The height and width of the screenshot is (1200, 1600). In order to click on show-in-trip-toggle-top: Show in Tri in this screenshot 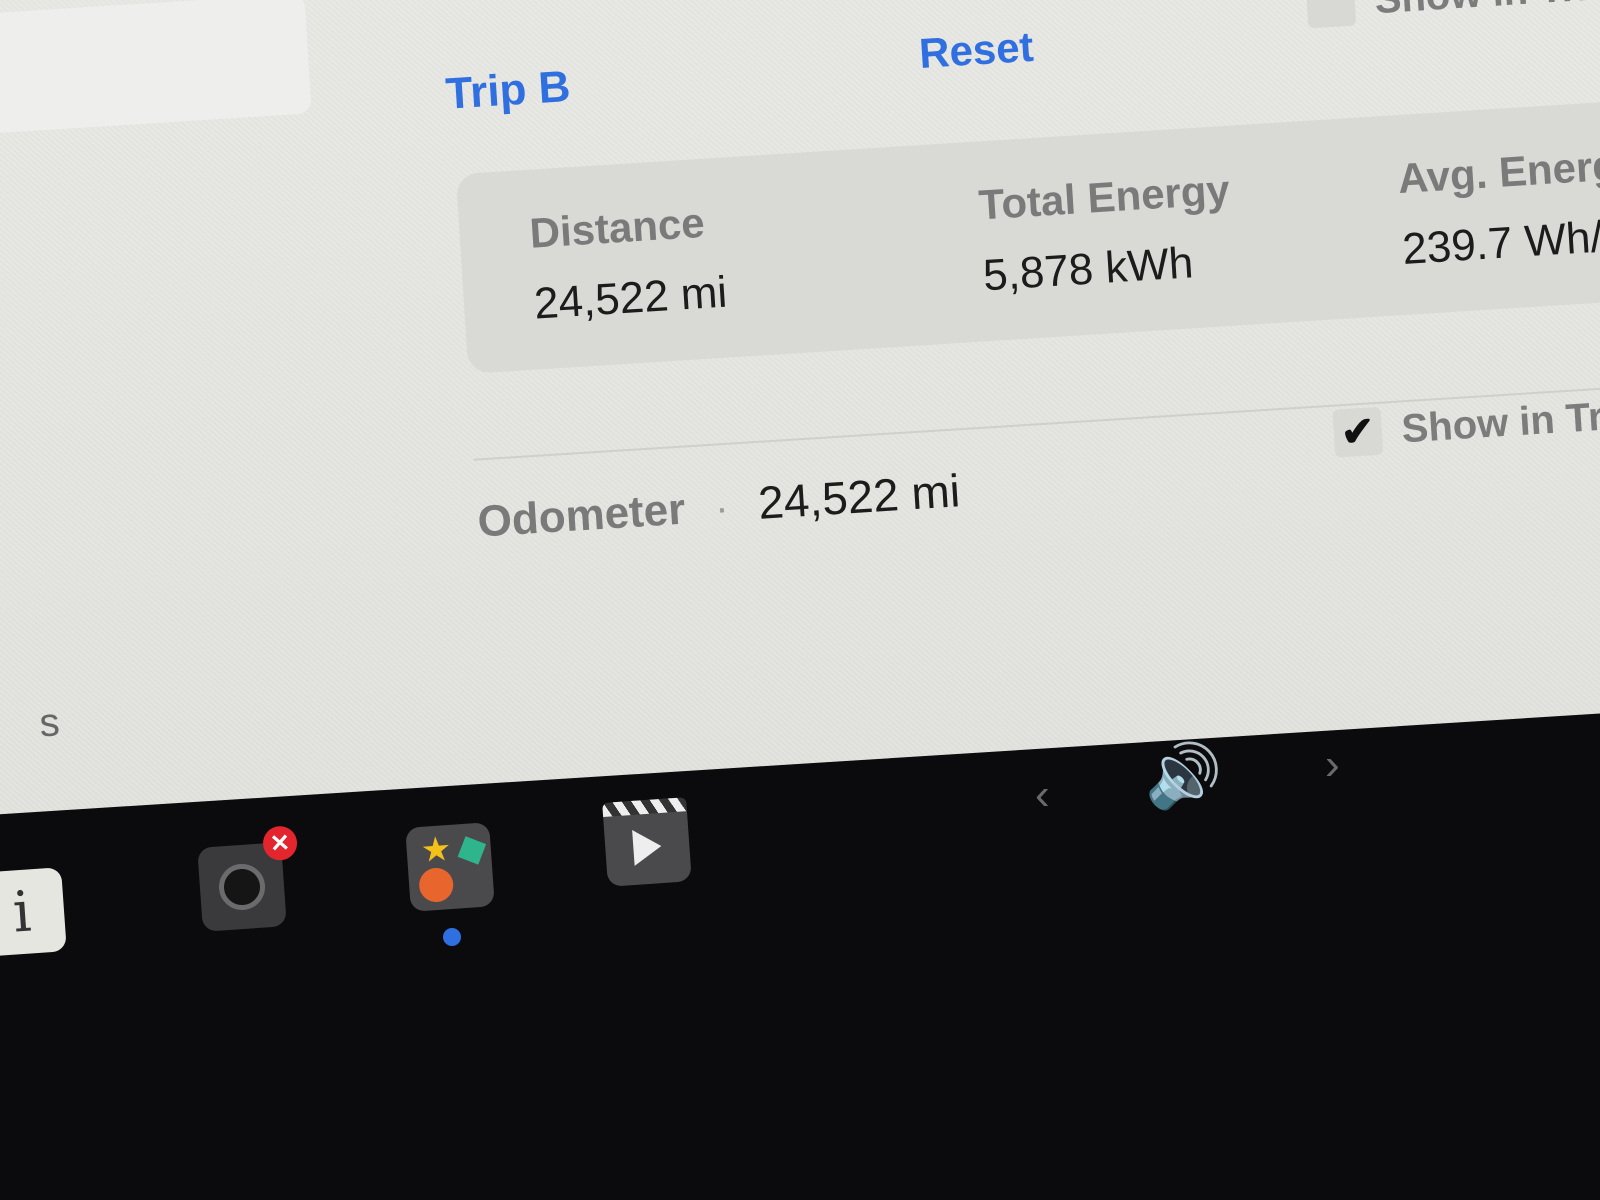, I will do `click(1447, 14)`.